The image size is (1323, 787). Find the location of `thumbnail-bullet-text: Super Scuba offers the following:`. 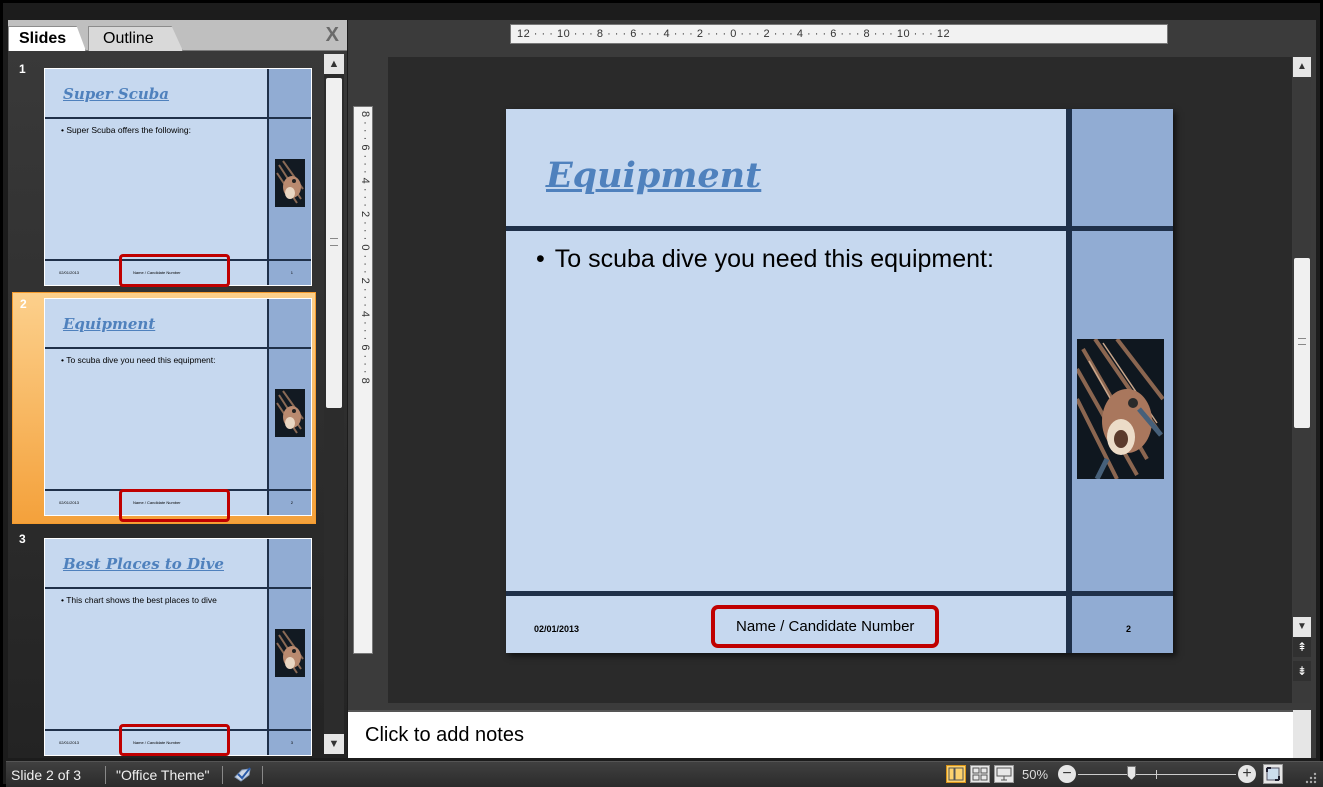

thumbnail-bullet-text: Super Scuba offers the following: is located at coordinates (128, 130).